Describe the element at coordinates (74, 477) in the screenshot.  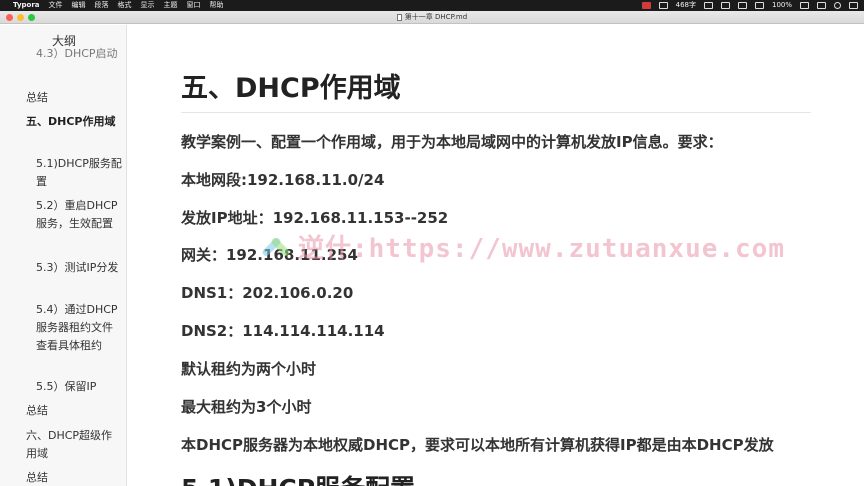
I see `outline-item-summary-3: 总结` at that location.